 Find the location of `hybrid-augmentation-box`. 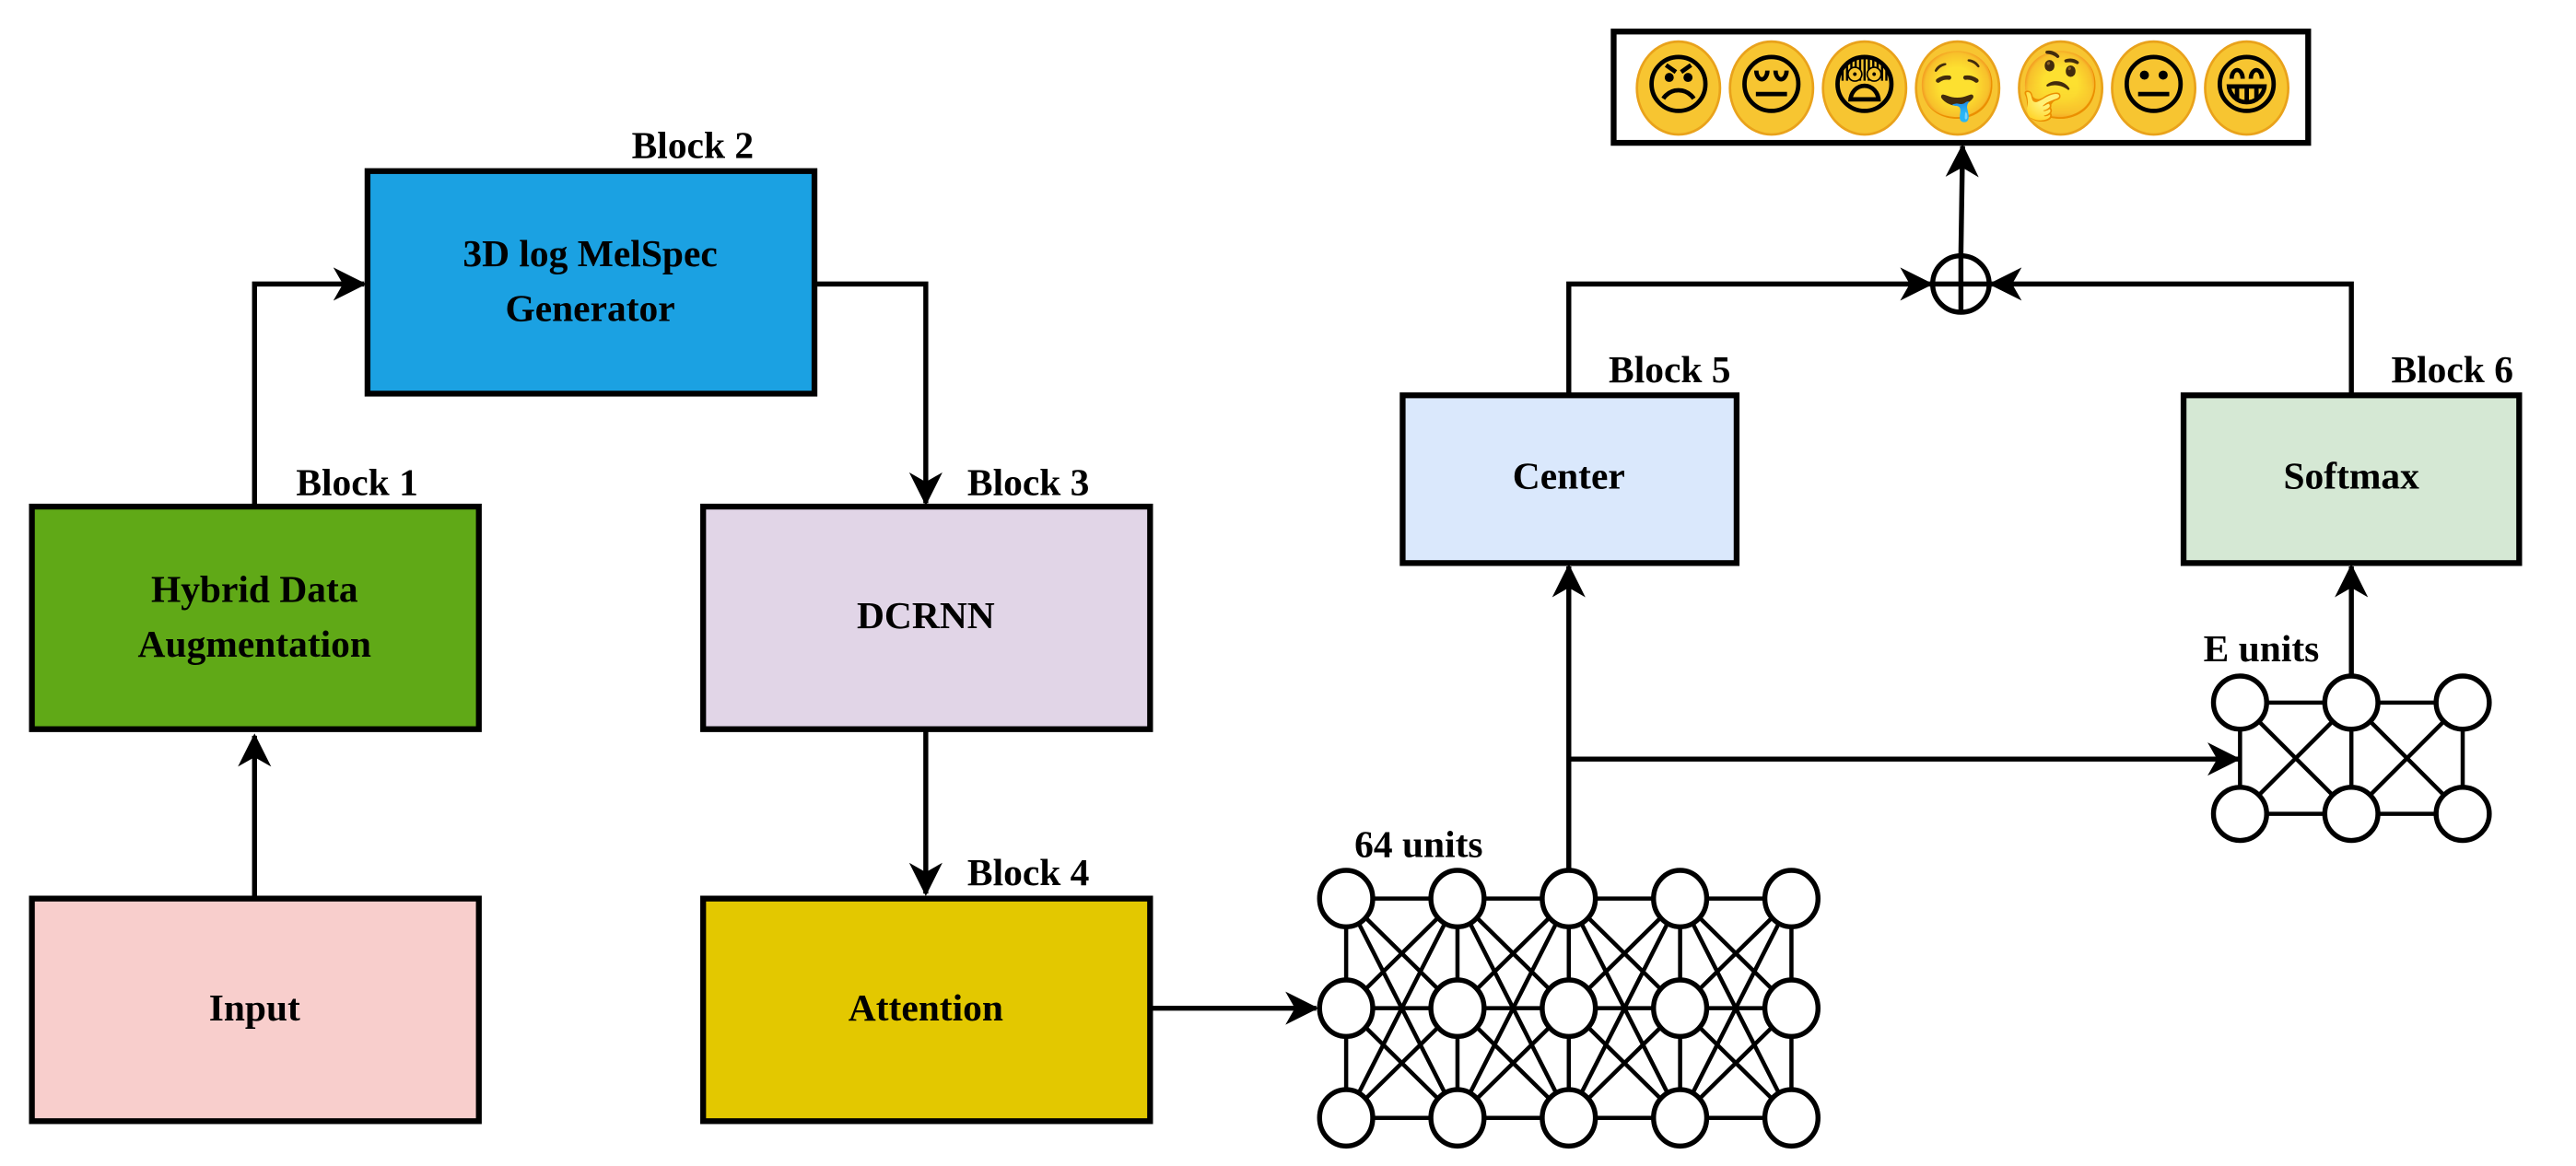

hybrid-augmentation-box is located at coordinates (256, 617).